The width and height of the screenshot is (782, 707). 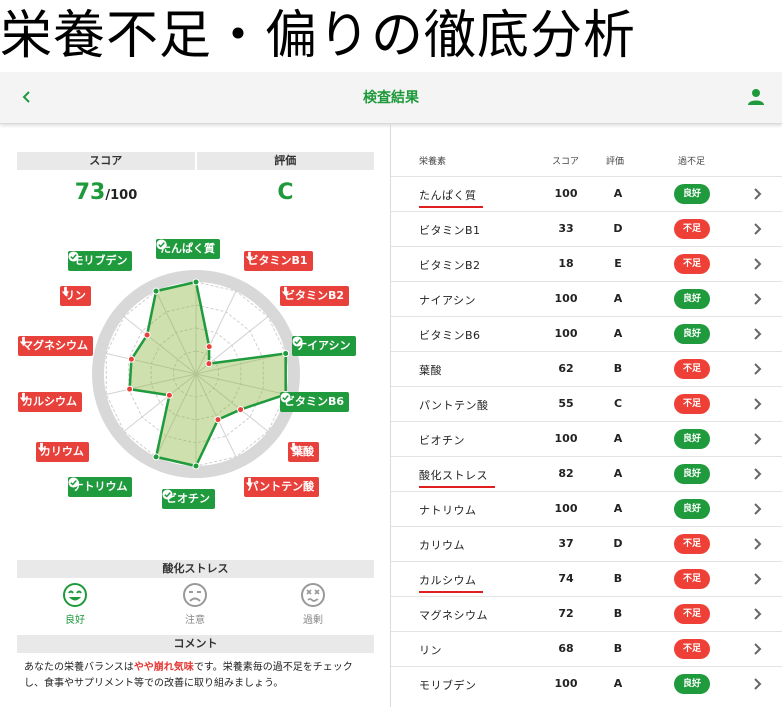 What do you see at coordinates (586, 508) in the screenshot?
I see `table-row: ナトリウム 100 A 良好` at bounding box center [586, 508].